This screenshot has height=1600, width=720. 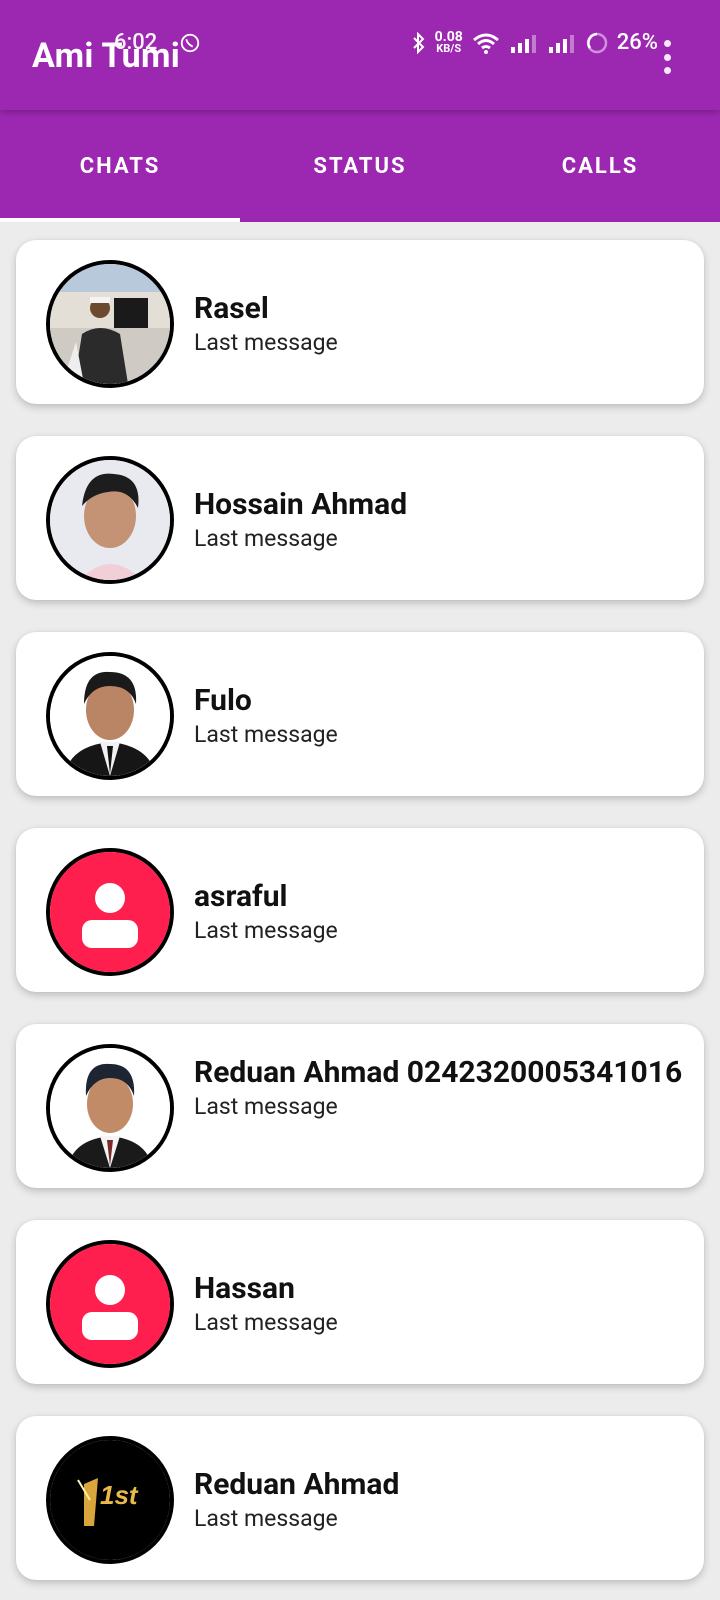 I want to click on tab-bar: CHATS STATUS CALLS, so click(x=360, y=166).